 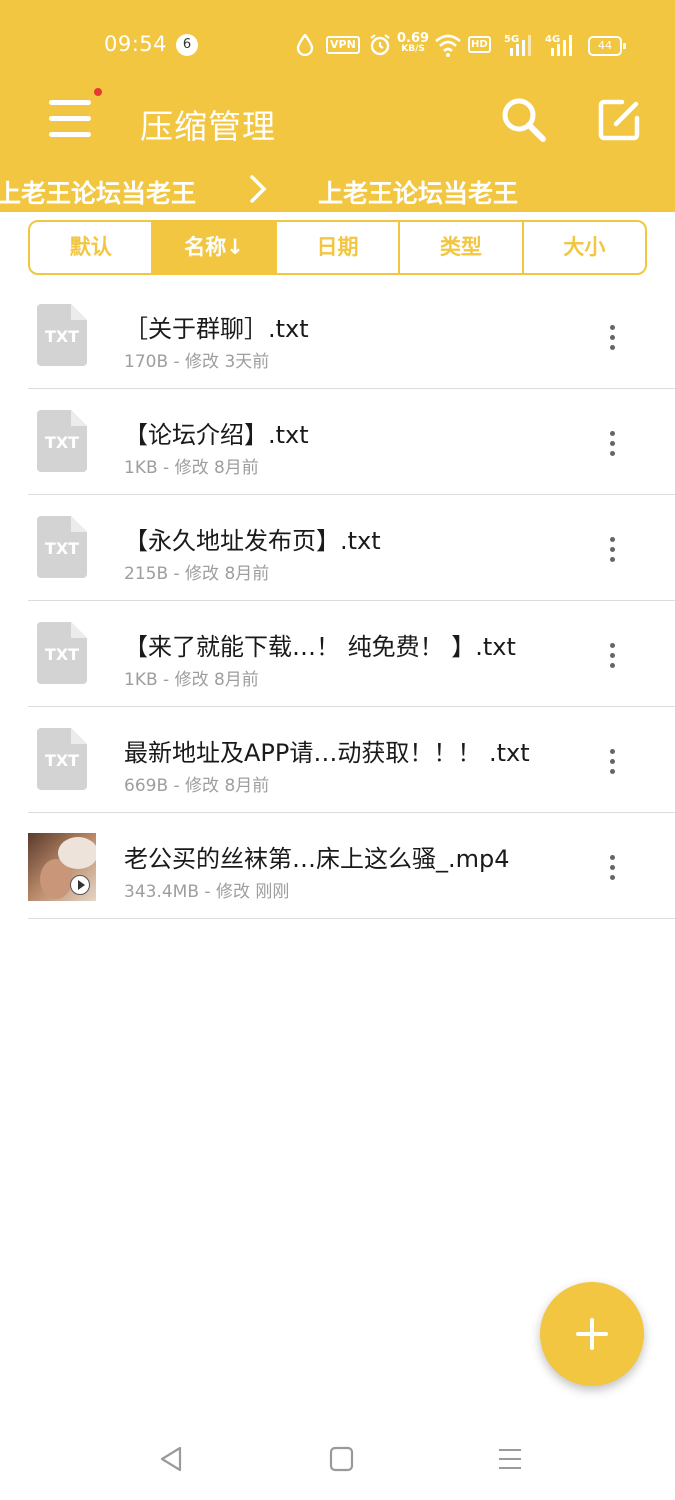 What do you see at coordinates (216, 435) in the screenshot?
I see `file-name: 【论坛介绍】.txt` at bounding box center [216, 435].